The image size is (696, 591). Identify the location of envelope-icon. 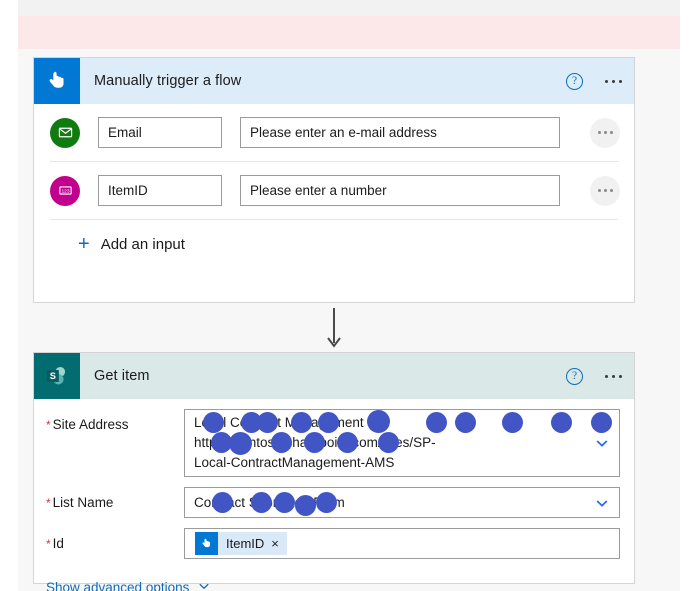
(65, 132).